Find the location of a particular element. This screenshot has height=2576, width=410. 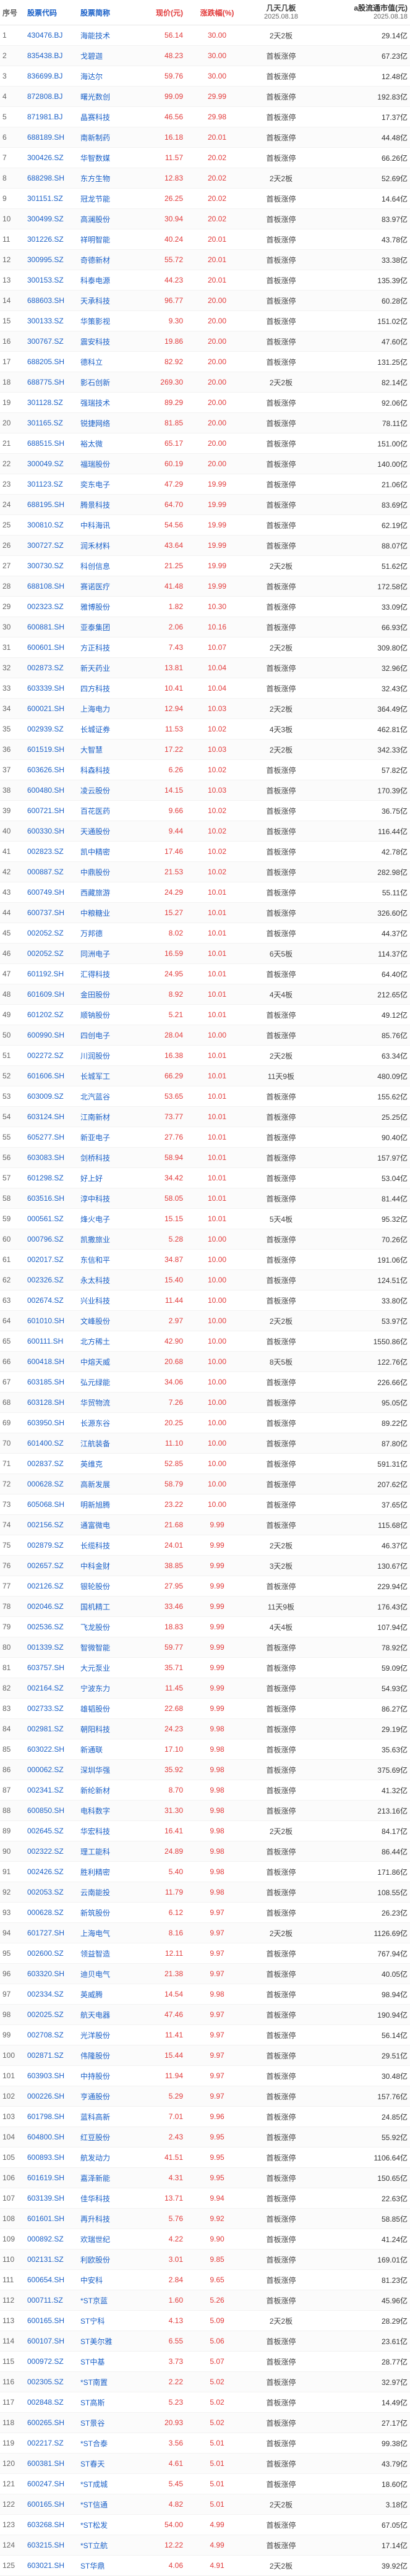

stock-code: 300133.SZ is located at coordinates (51, 321).